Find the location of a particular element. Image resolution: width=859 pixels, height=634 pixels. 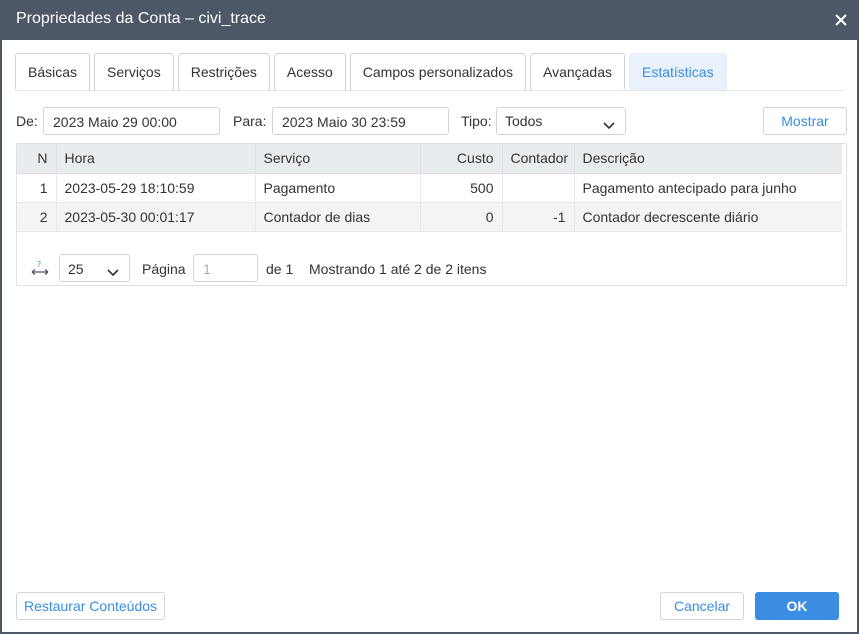

page-total-label: de 1 is located at coordinates (280, 269).